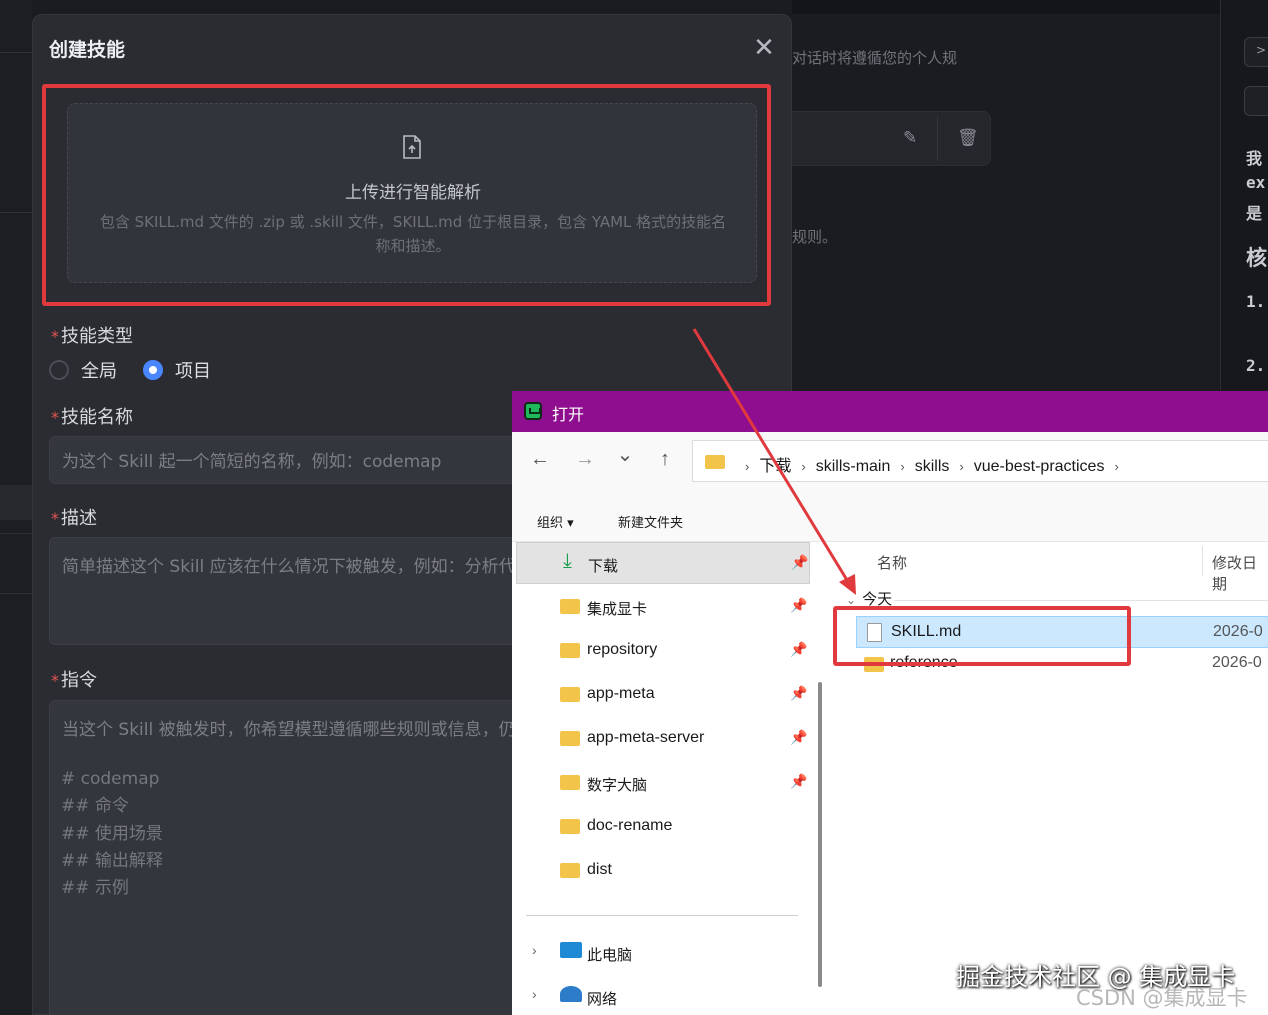  I want to click on up-arrow-icon: ↑, so click(665, 459).